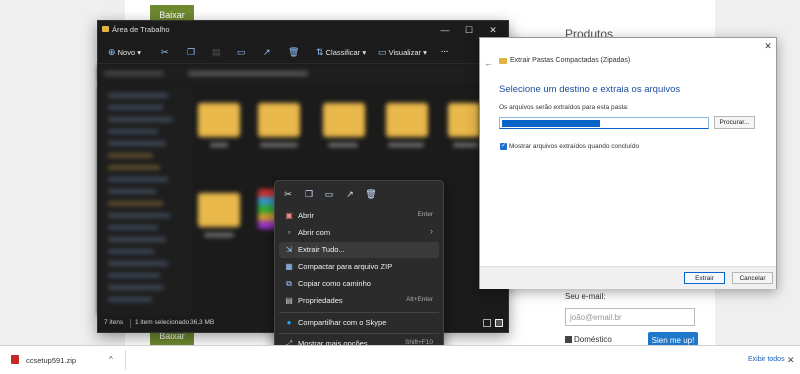 This screenshot has height=374, width=800. Describe the element at coordinates (289, 215) in the screenshot. I see `open-icon: ▣` at that location.